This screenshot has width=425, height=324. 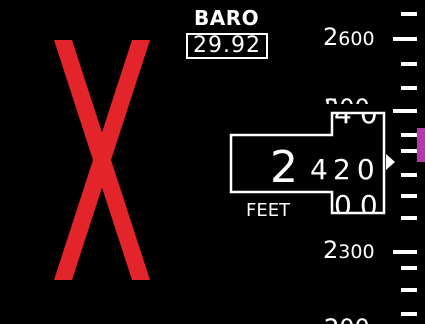 I want to click on triangle-pointer-icon, so click(x=390, y=162).